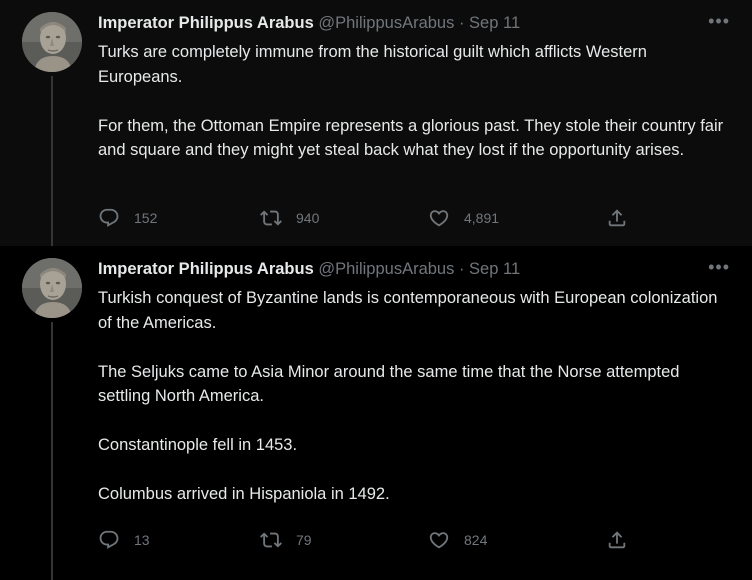 The width and height of the screenshot is (752, 580). I want to click on retweet-count: 940, so click(308, 218).